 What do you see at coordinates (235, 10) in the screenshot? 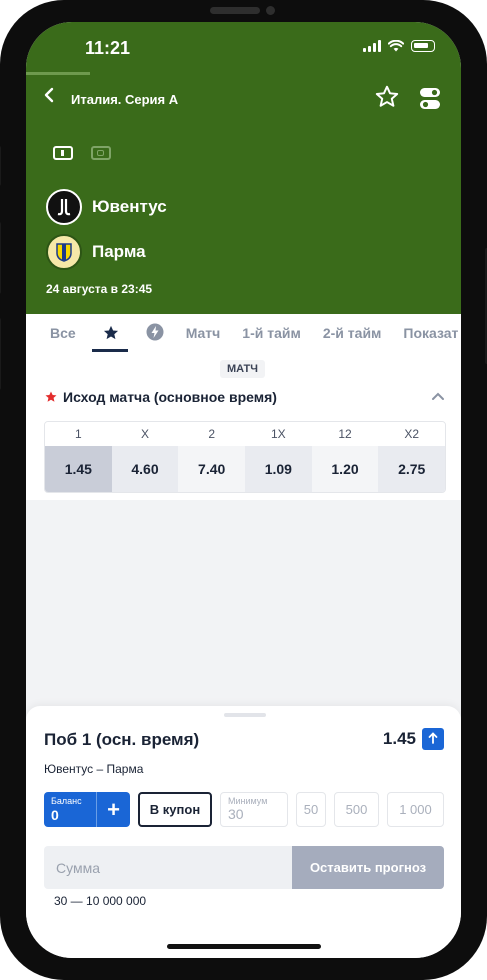
I see `speaker` at bounding box center [235, 10].